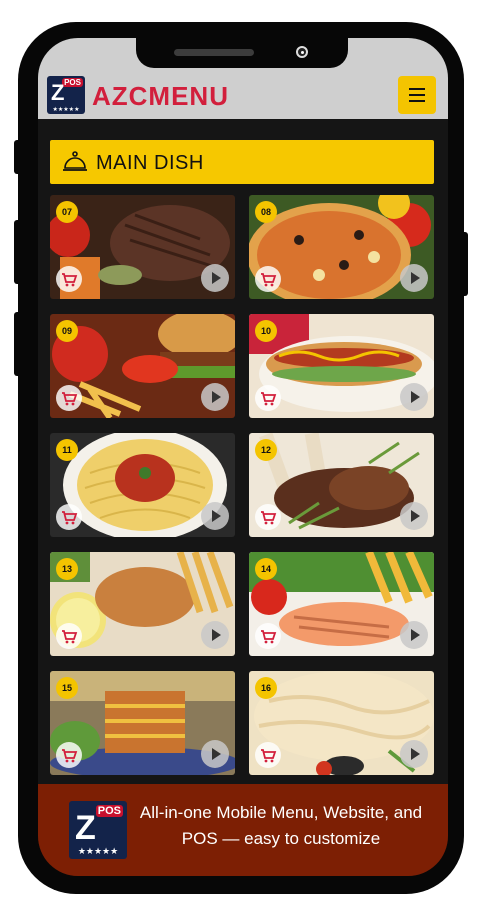  What do you see at coordinates (266, 450) in the screenshot?
I see `item-number: 12` at bounding box center [266, 450].